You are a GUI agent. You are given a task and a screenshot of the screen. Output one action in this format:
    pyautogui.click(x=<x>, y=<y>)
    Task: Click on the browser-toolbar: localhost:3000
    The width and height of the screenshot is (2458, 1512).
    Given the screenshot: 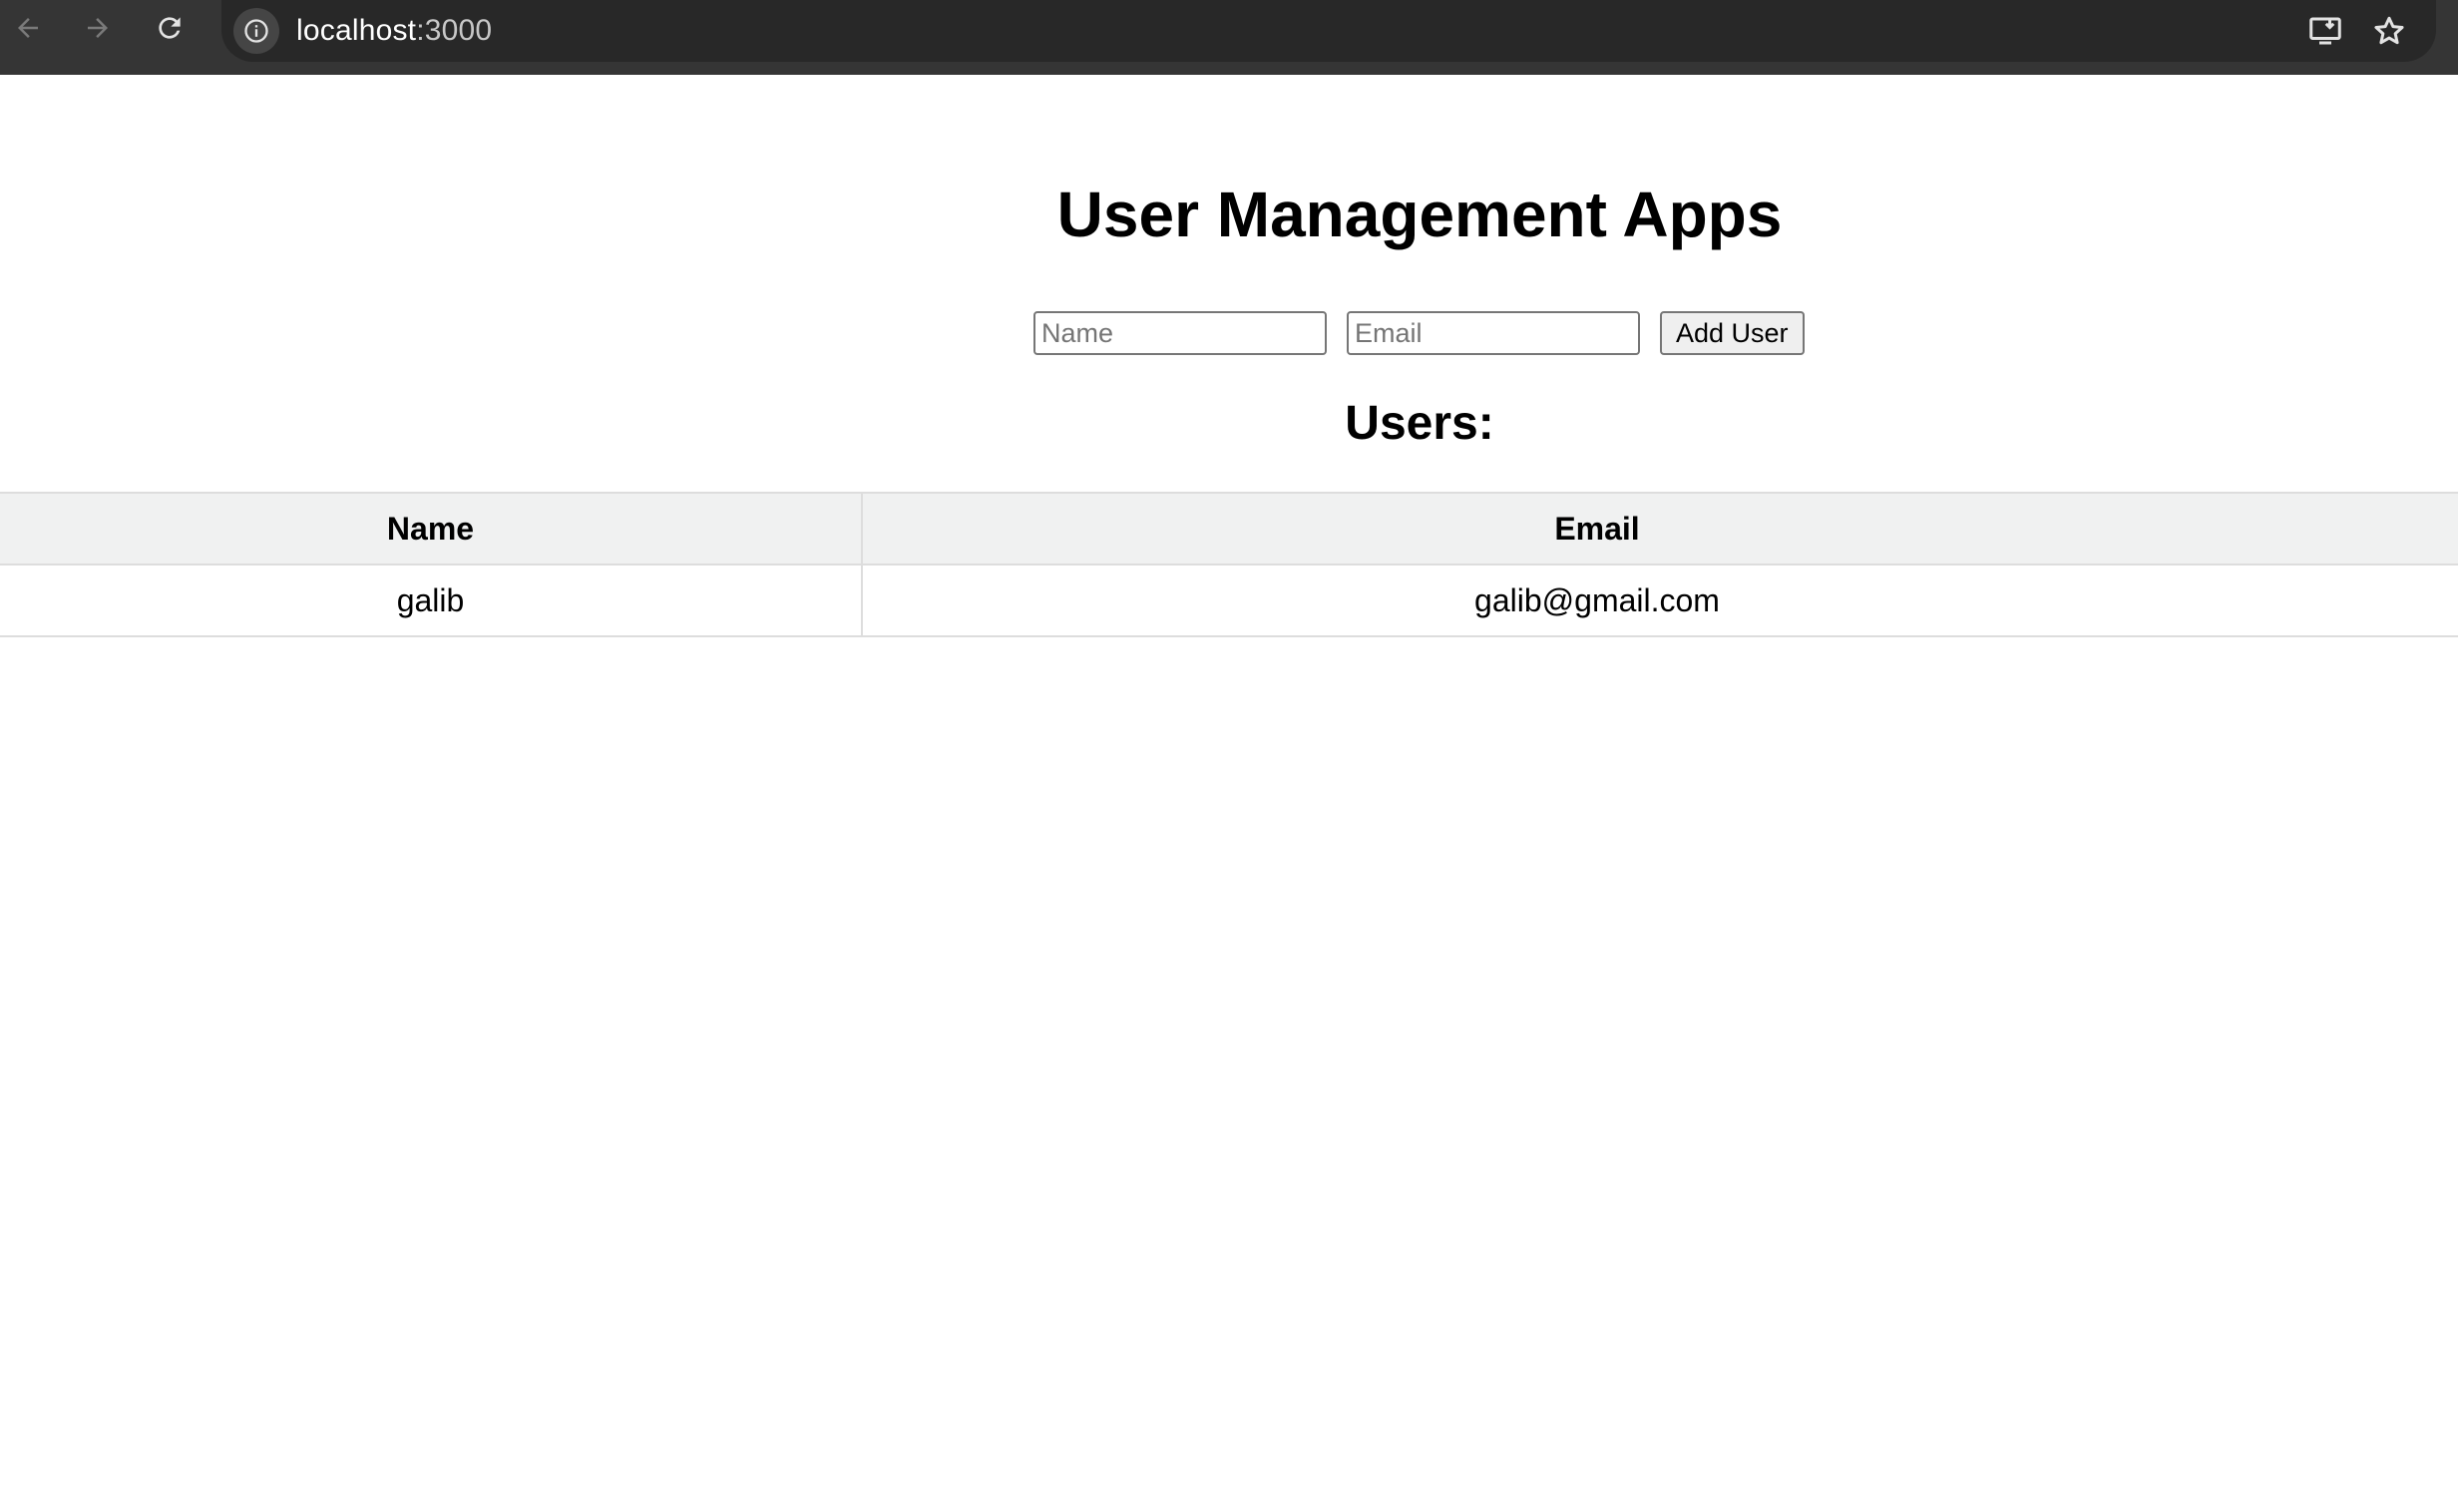 What is the action you would take?
    pyautogui.click(x=1229, y=37)
    